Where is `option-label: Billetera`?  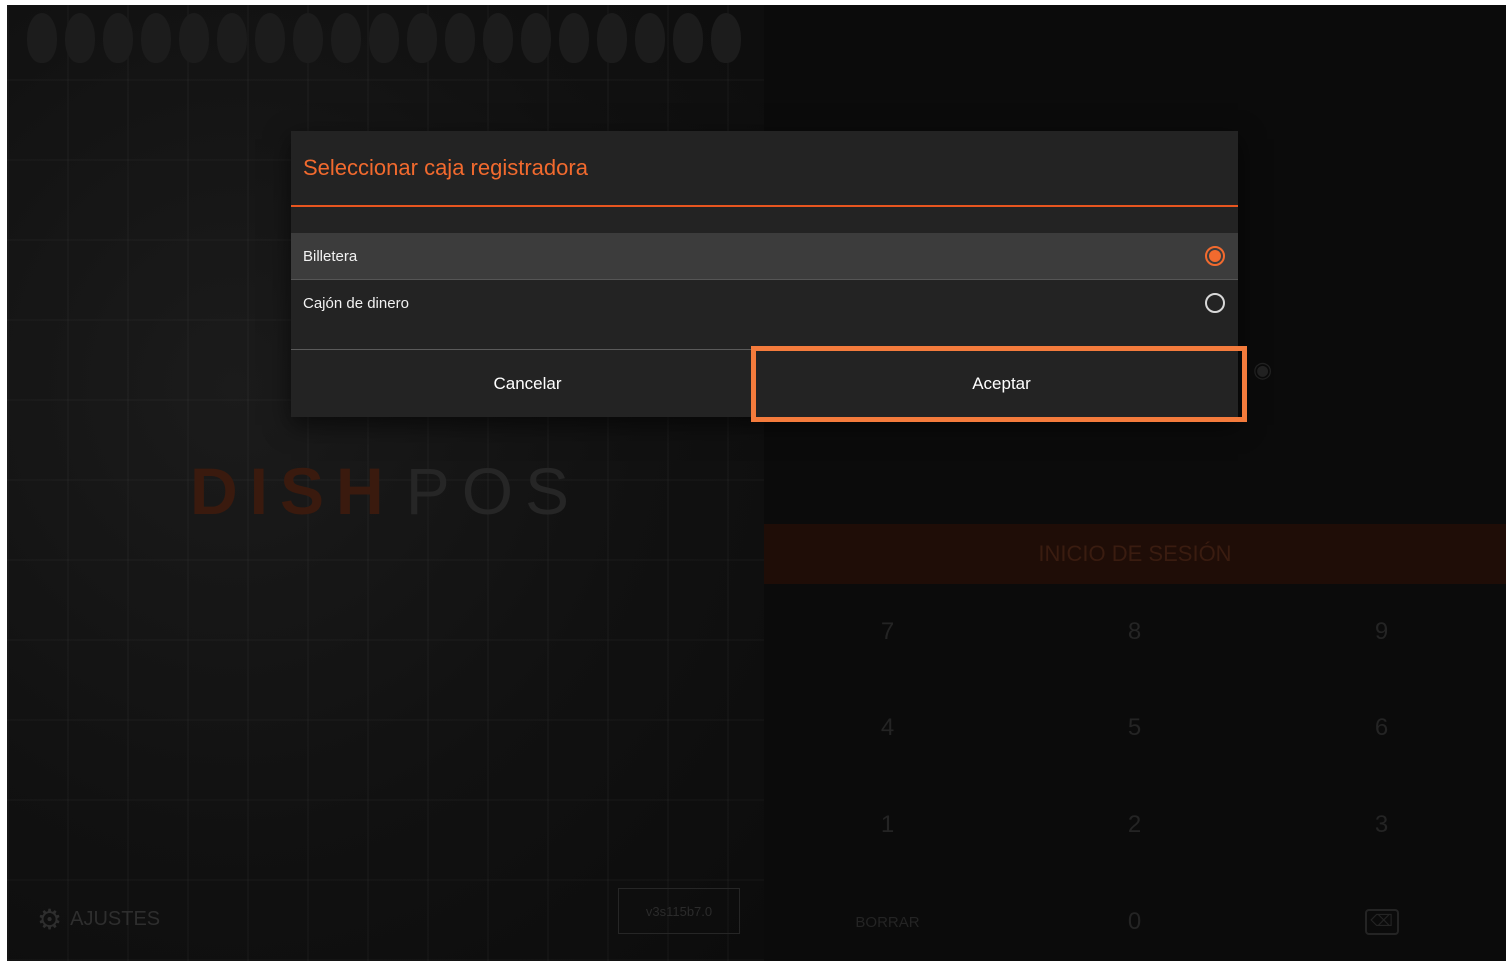 option-label: Billetera is located at coordinates (330, 256).